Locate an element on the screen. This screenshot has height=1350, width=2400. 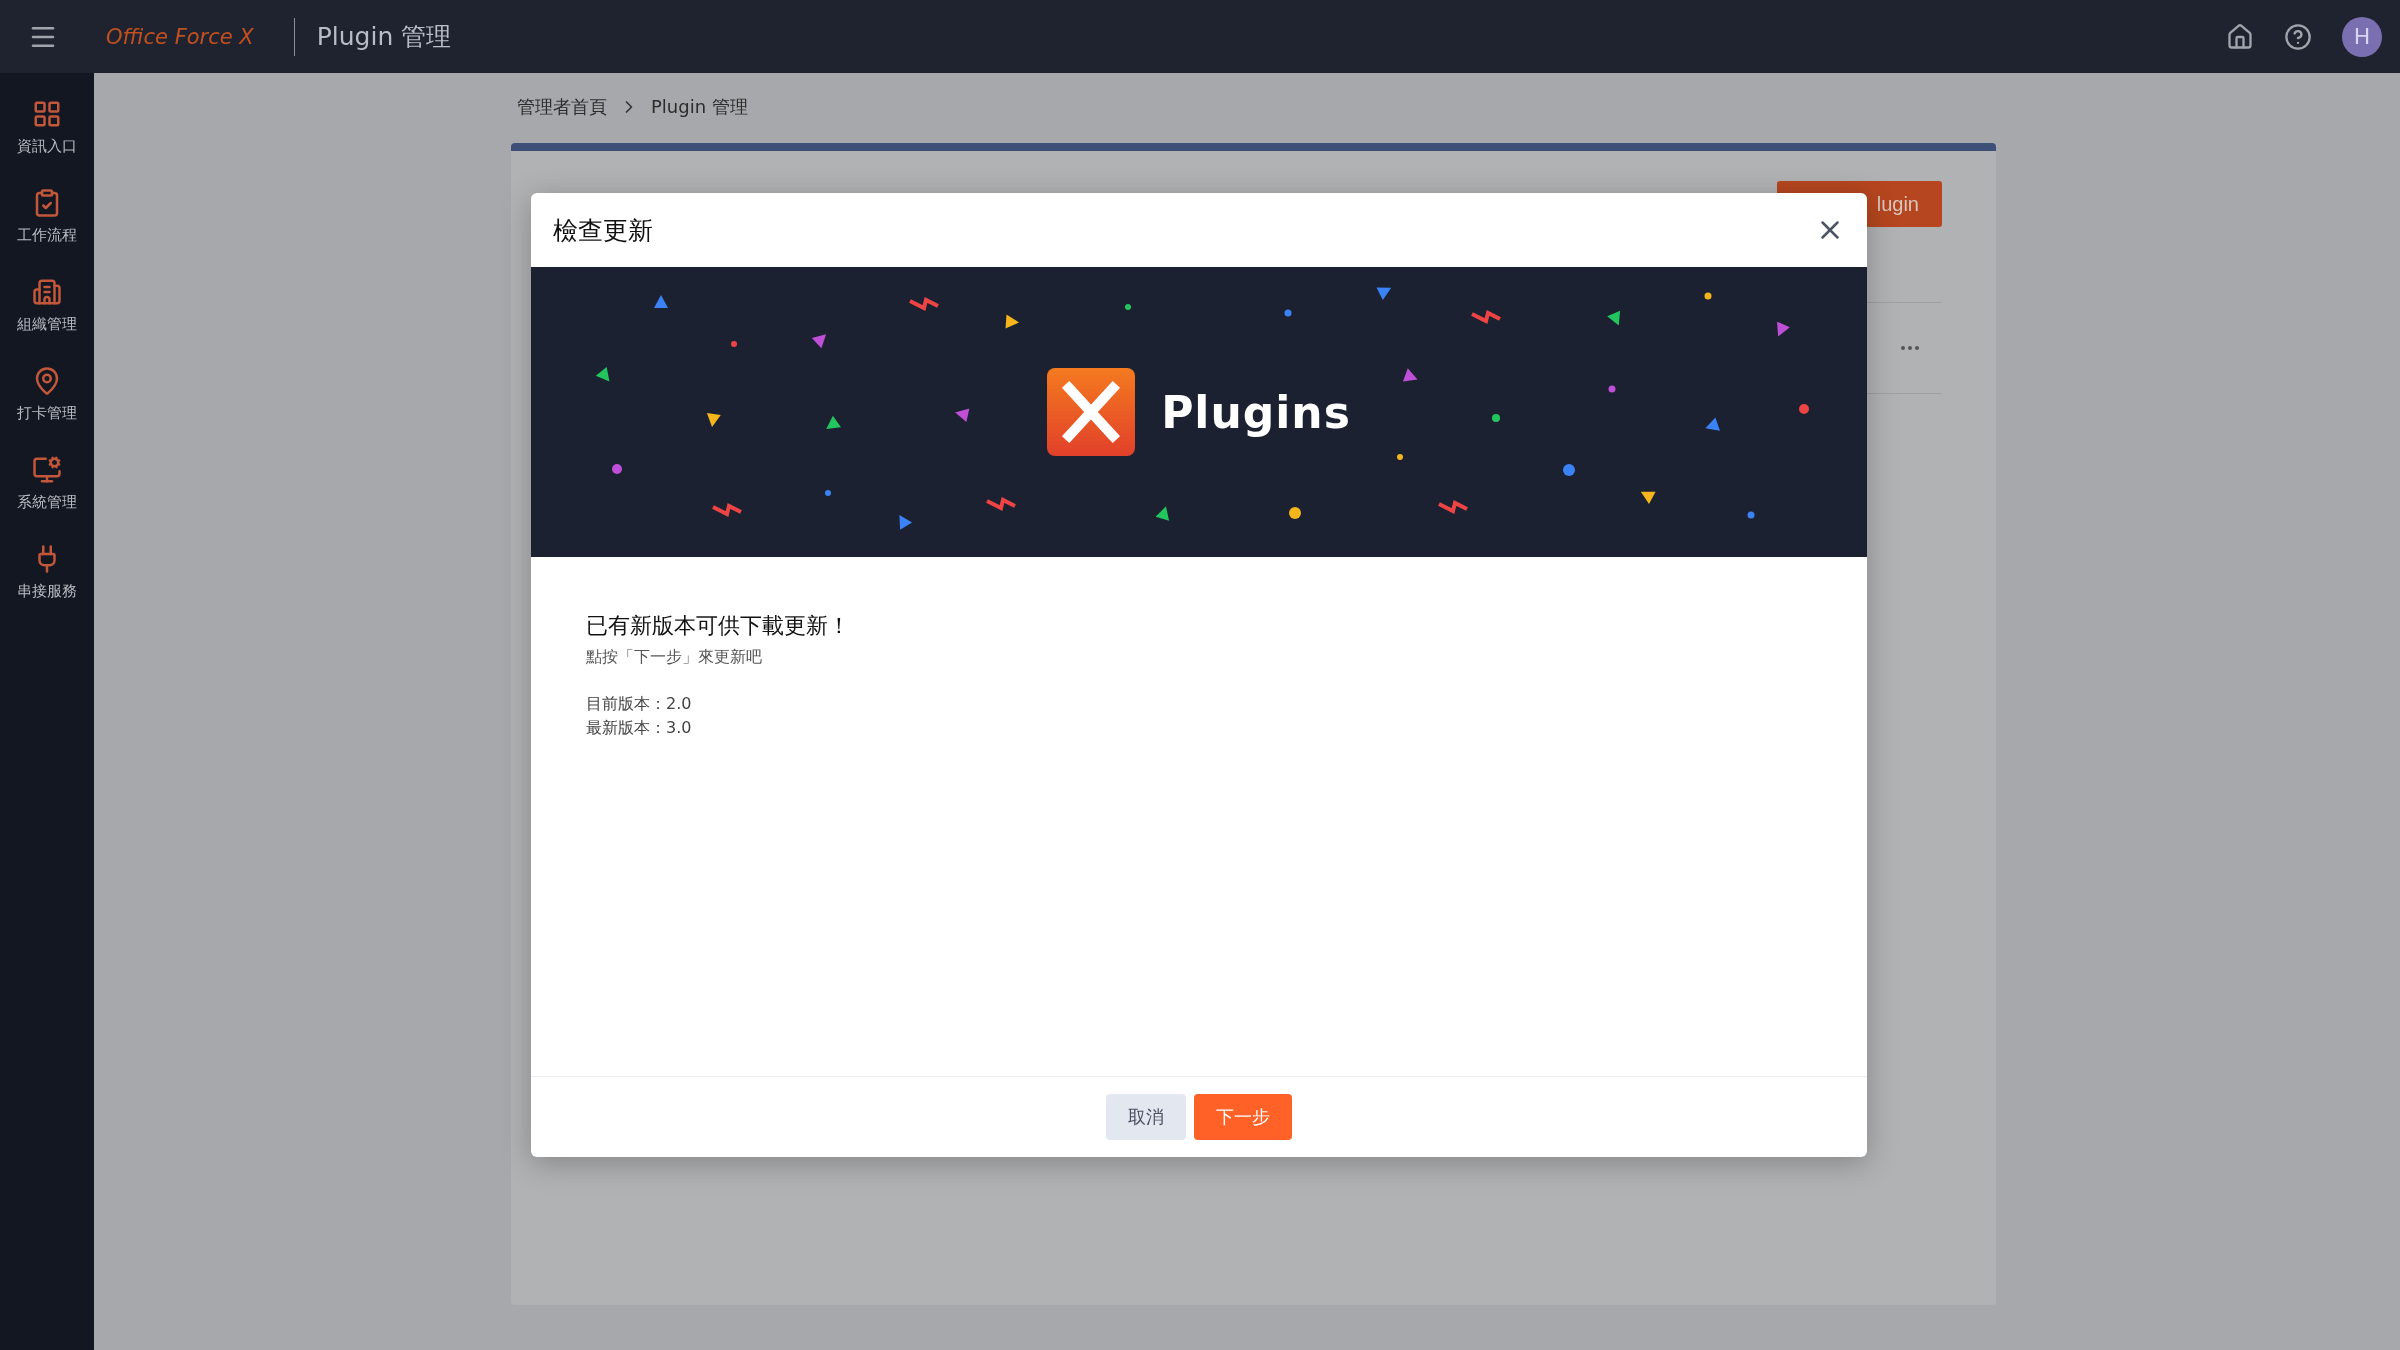
sidebar-item: 資訊入口 is located at coordinates (47, 127).